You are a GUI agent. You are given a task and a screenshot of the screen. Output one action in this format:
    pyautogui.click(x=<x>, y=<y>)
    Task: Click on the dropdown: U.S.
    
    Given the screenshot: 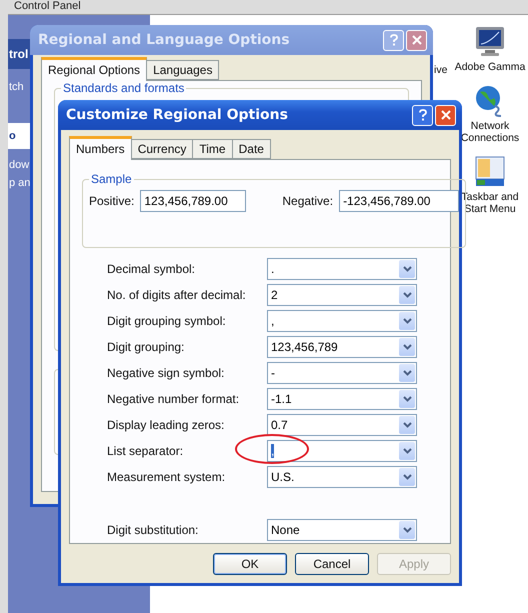 What is the action you would take?
    pyautogui.click(x=342, y=477)
    